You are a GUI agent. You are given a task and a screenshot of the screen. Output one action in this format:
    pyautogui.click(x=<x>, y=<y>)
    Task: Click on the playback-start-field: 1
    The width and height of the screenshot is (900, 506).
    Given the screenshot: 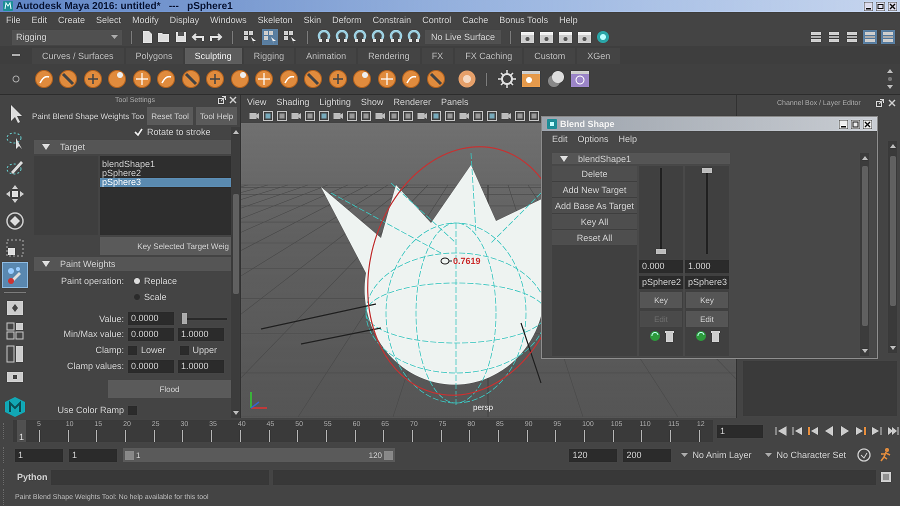 What is the action you would take?
    pyautogui.click(x=93, y=455)
    